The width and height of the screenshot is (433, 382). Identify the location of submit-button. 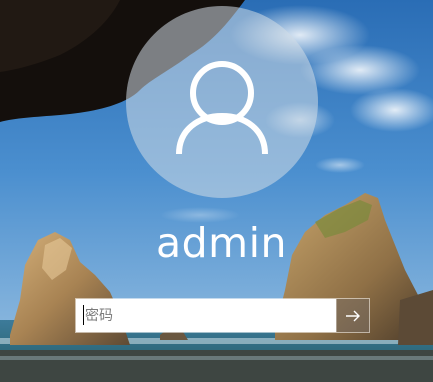
(352, 315).